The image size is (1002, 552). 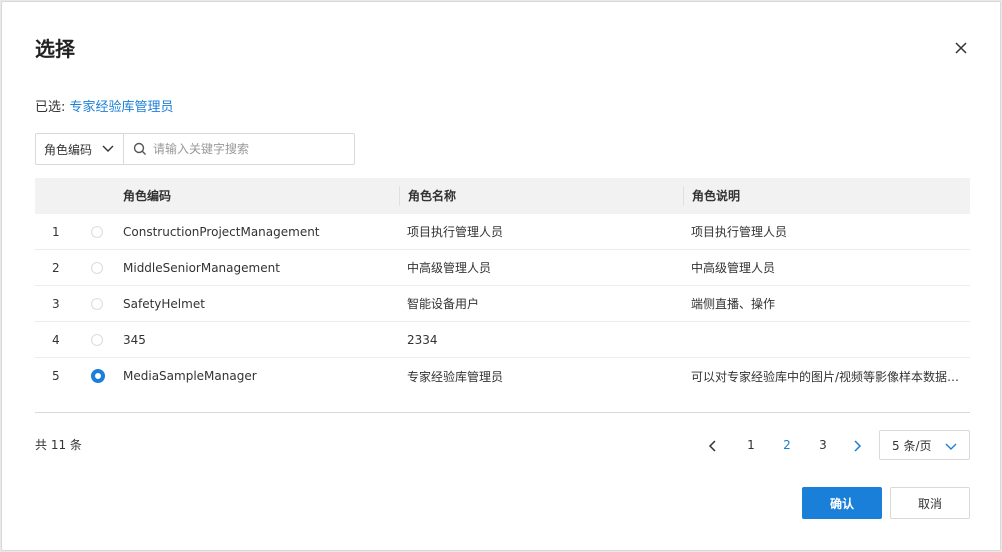 I want to click on row-index: 1, so click(x=56, y=231).